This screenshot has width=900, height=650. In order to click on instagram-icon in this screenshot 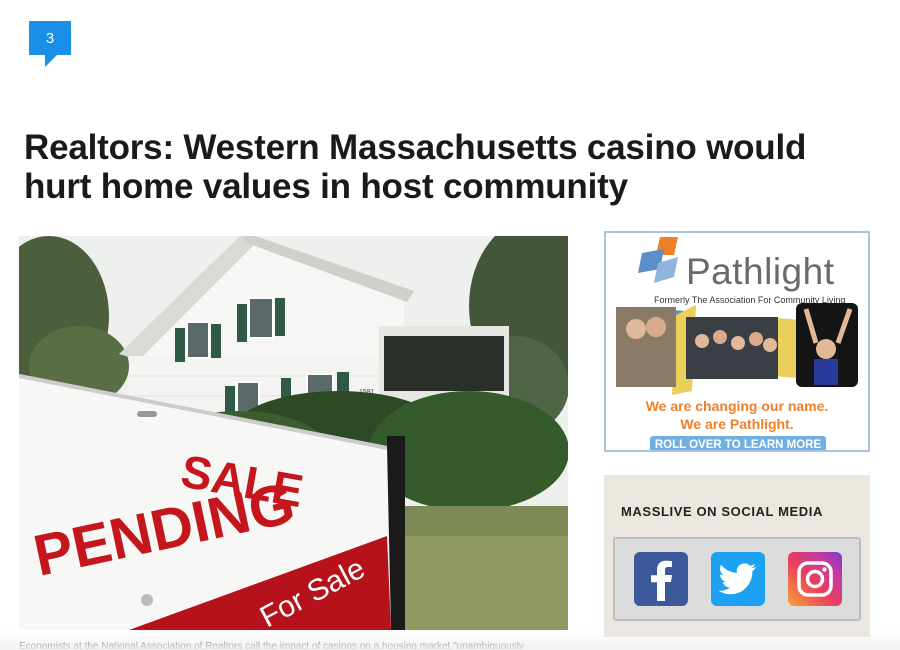, I will do `click(815, 579)`.